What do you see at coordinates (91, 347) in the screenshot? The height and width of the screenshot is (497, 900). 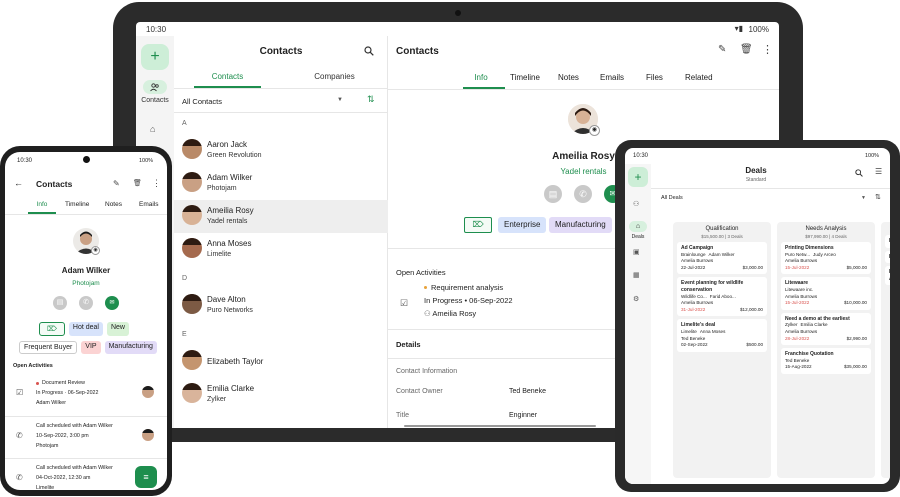 I see `tag-vip: VIP` at bounding box center [91, 347].